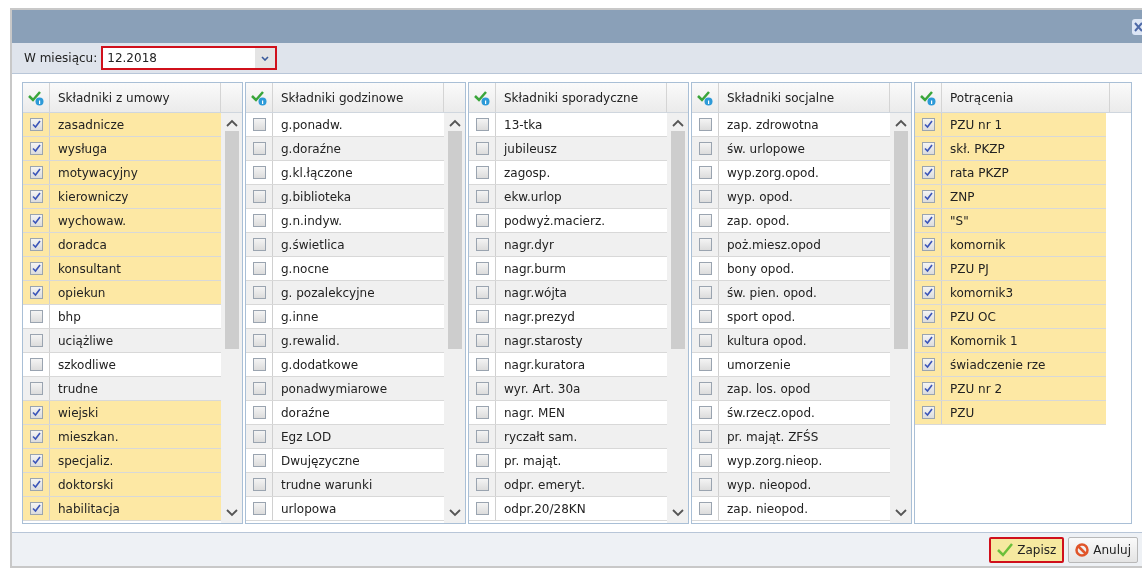 The height and width of the screenshot is (574, 1142). What do you see at coordinates (568, 173) in the screenshot?
I see `list-row: zagosp.` at bounding box center [568, 173].